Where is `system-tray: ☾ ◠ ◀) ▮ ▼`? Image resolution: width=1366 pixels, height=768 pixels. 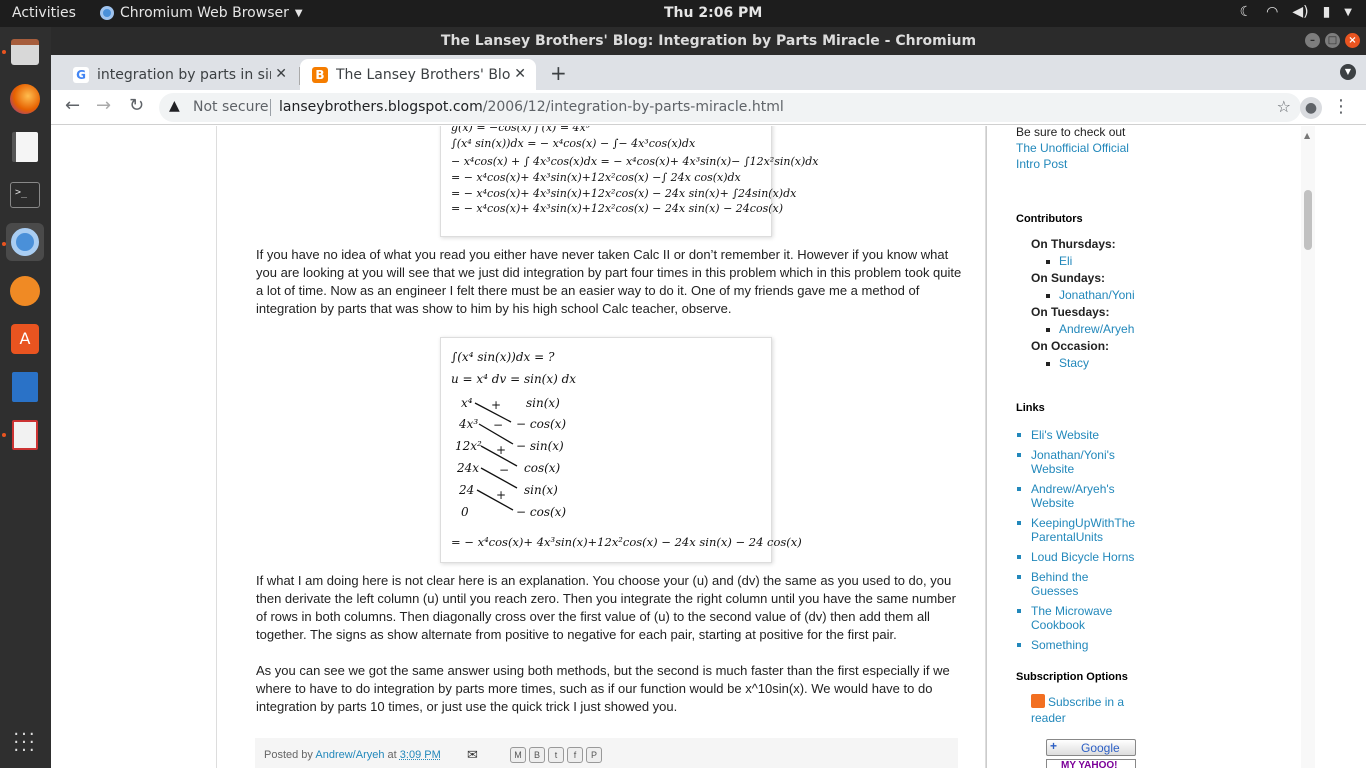 system-tray: ☾ ◠ ◀) ▮ ▼ is located at coordinates (1296, 12).